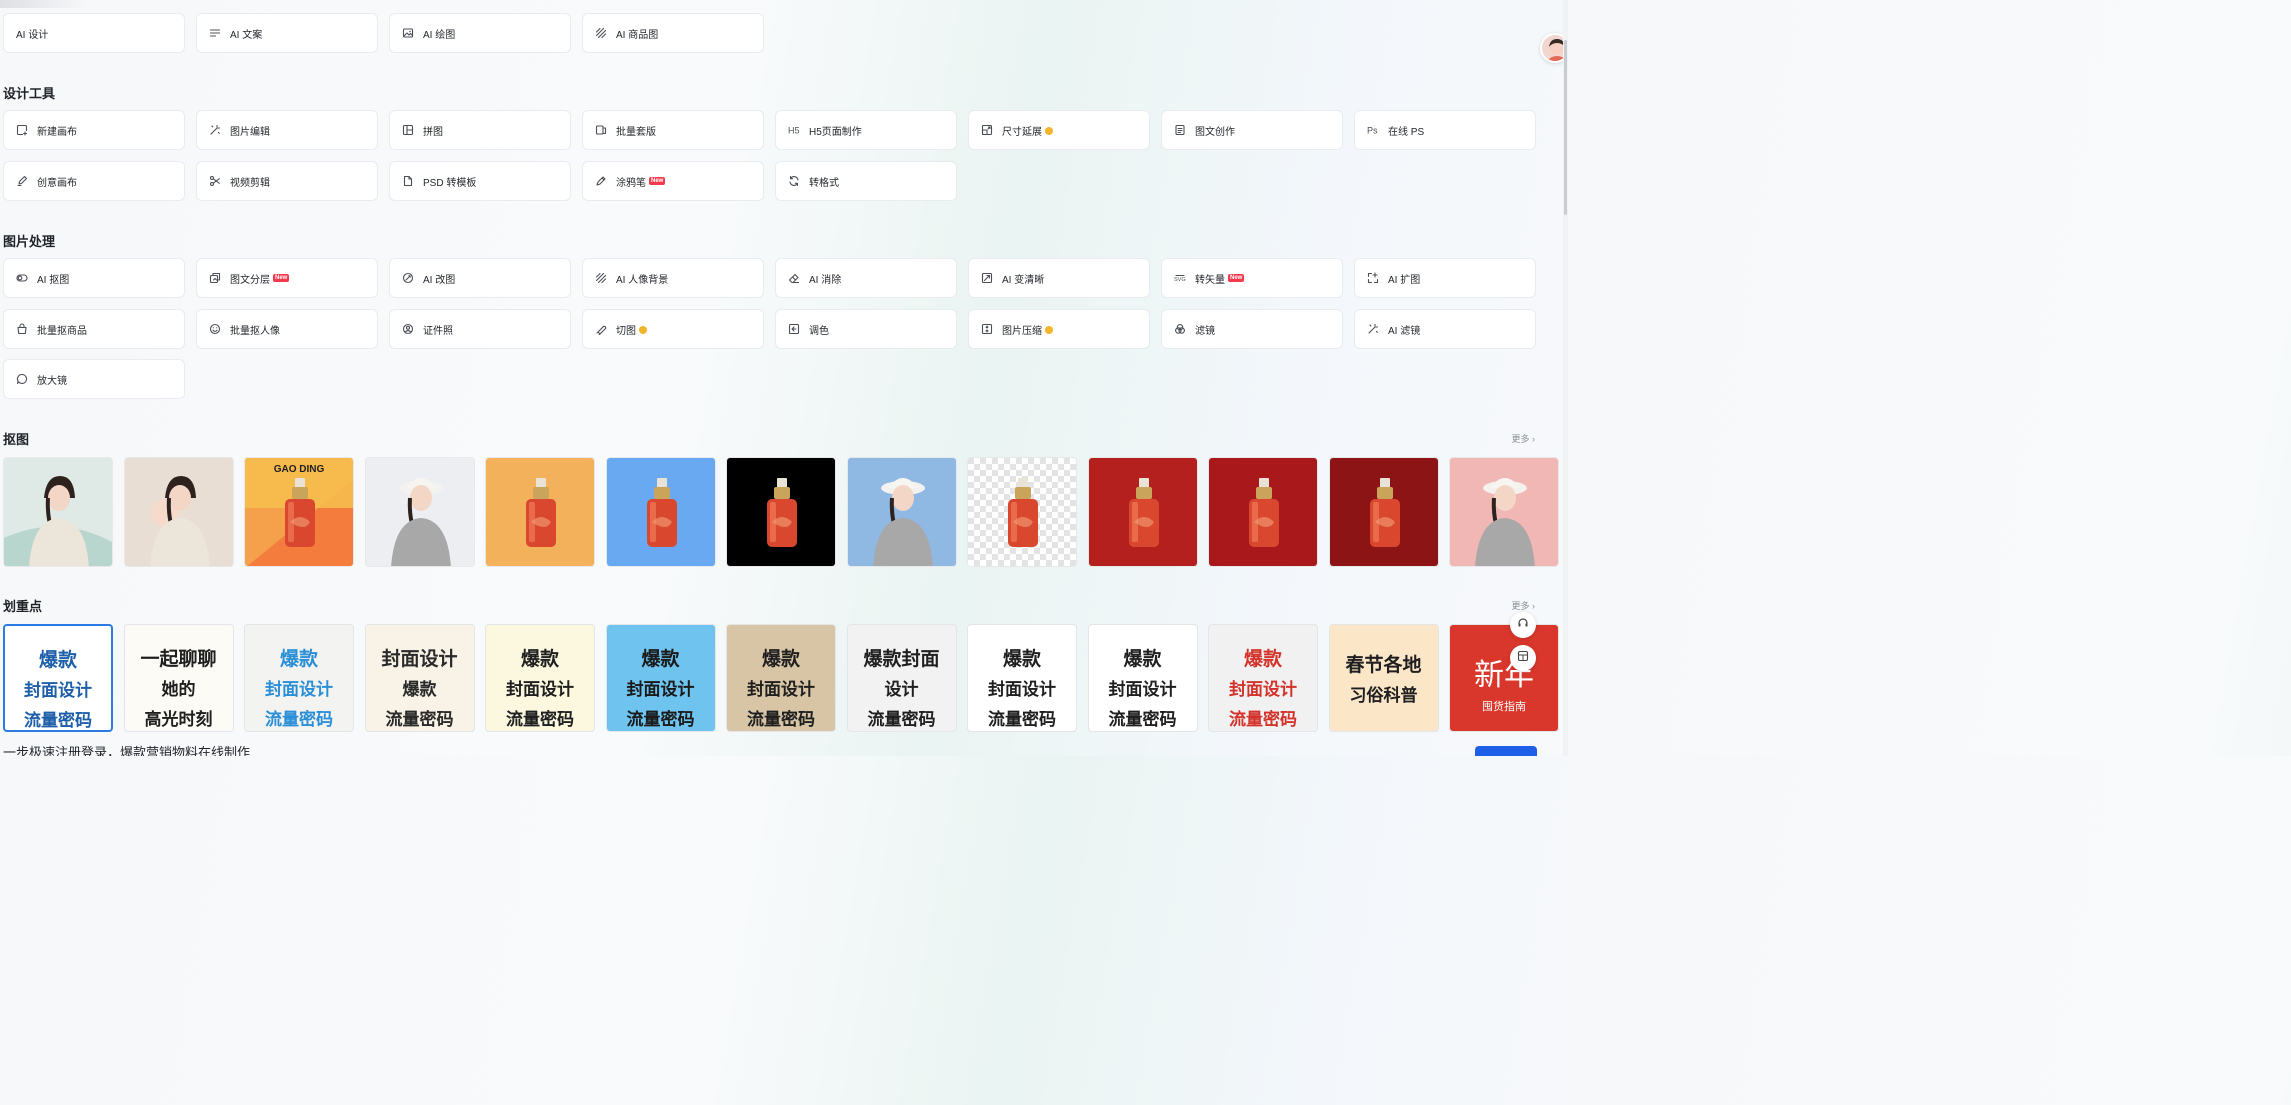 This screenshot has height=1105, width=2291. I want to click on design-tool-b-1-card: 创意画布, so click(94, 181).